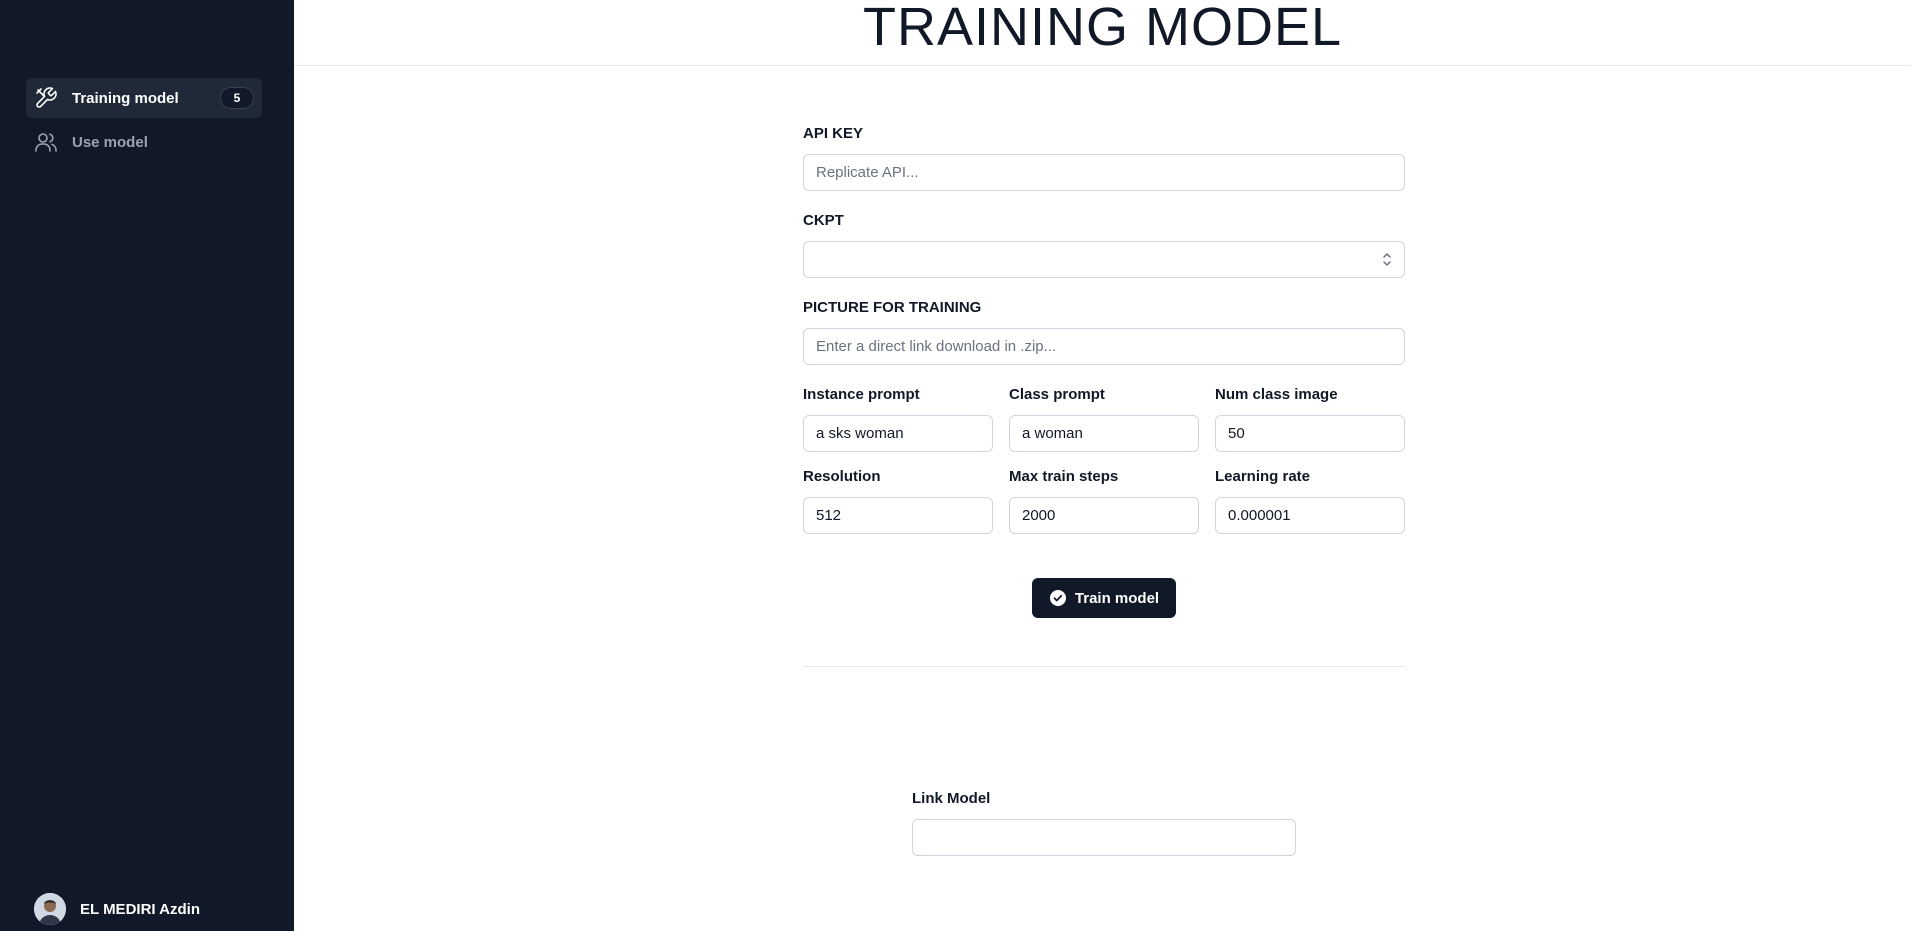 This screenshot has width=1911, height=931. Describe the element at coordinates (1104, 515) in the screenshot. I see `max-train-steps-input` at that location.